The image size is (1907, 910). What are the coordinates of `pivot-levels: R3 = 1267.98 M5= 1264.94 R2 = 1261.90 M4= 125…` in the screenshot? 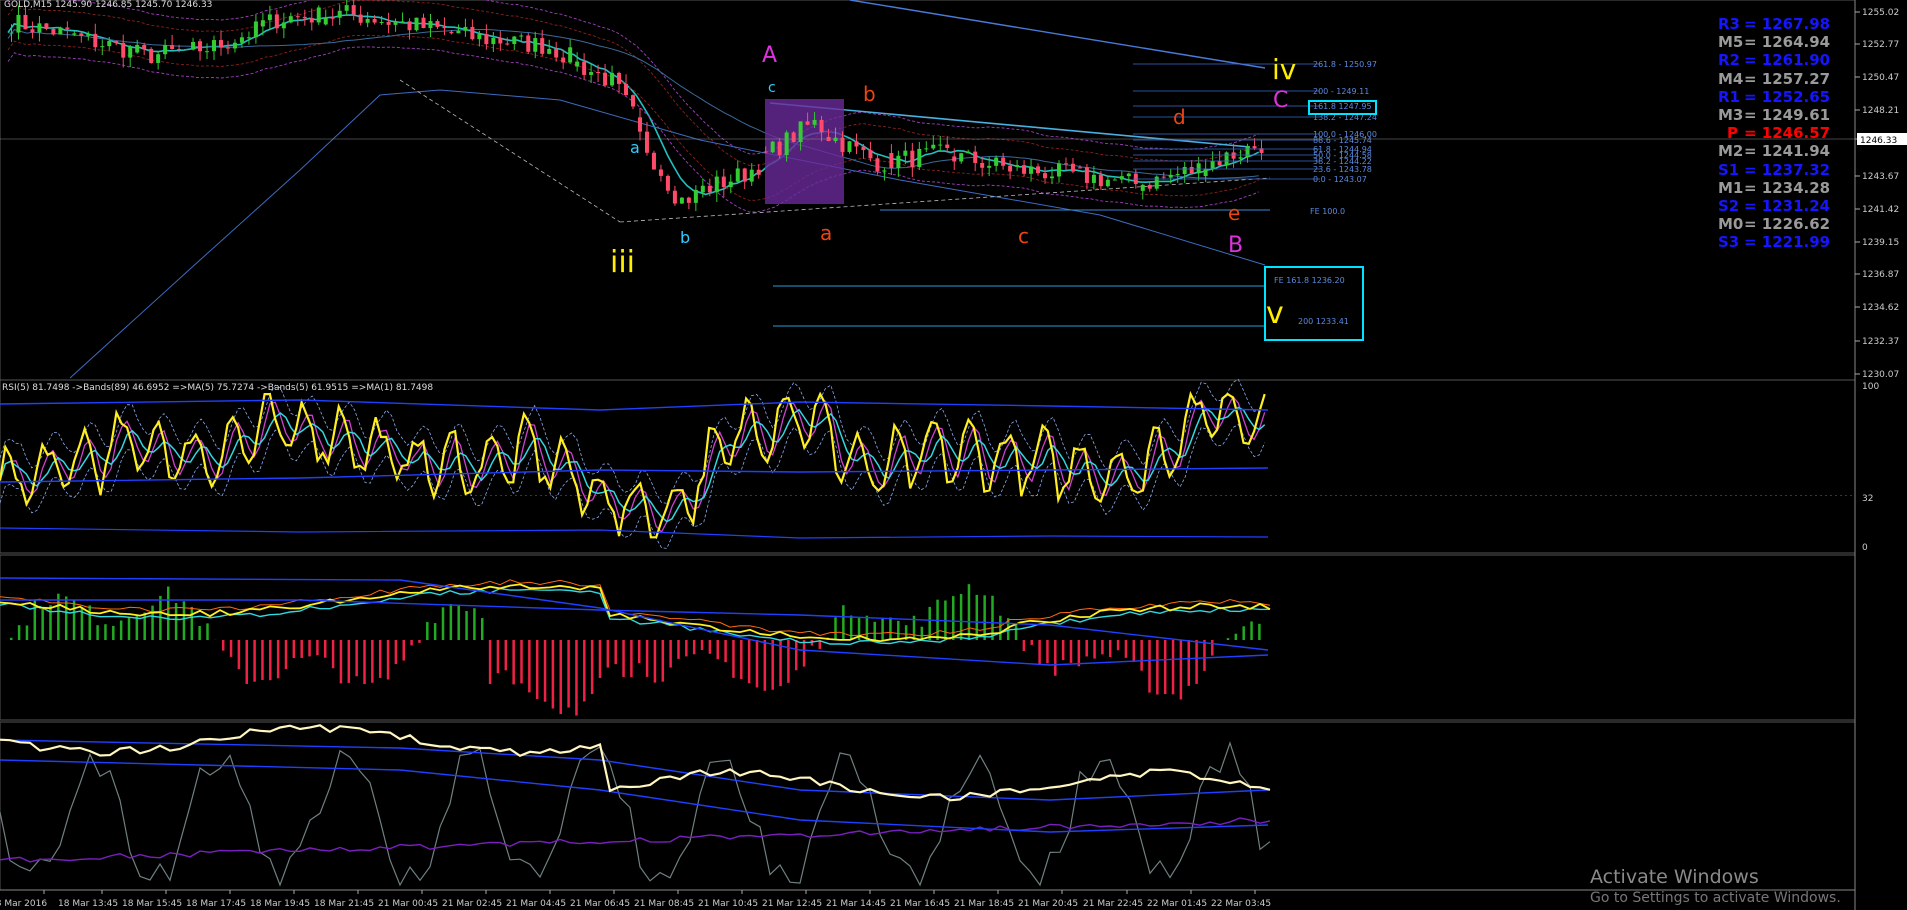 It's located at (1774, 133).